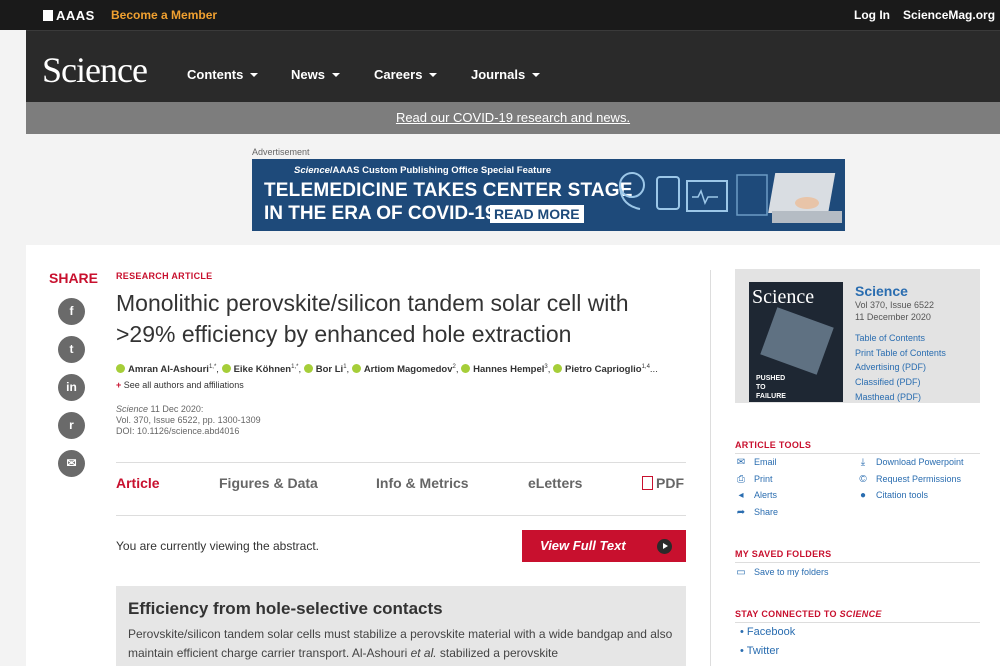 This screenshot has width=1000, height=666. I want to click on envelope-icon: ✉, so click(741, 462).